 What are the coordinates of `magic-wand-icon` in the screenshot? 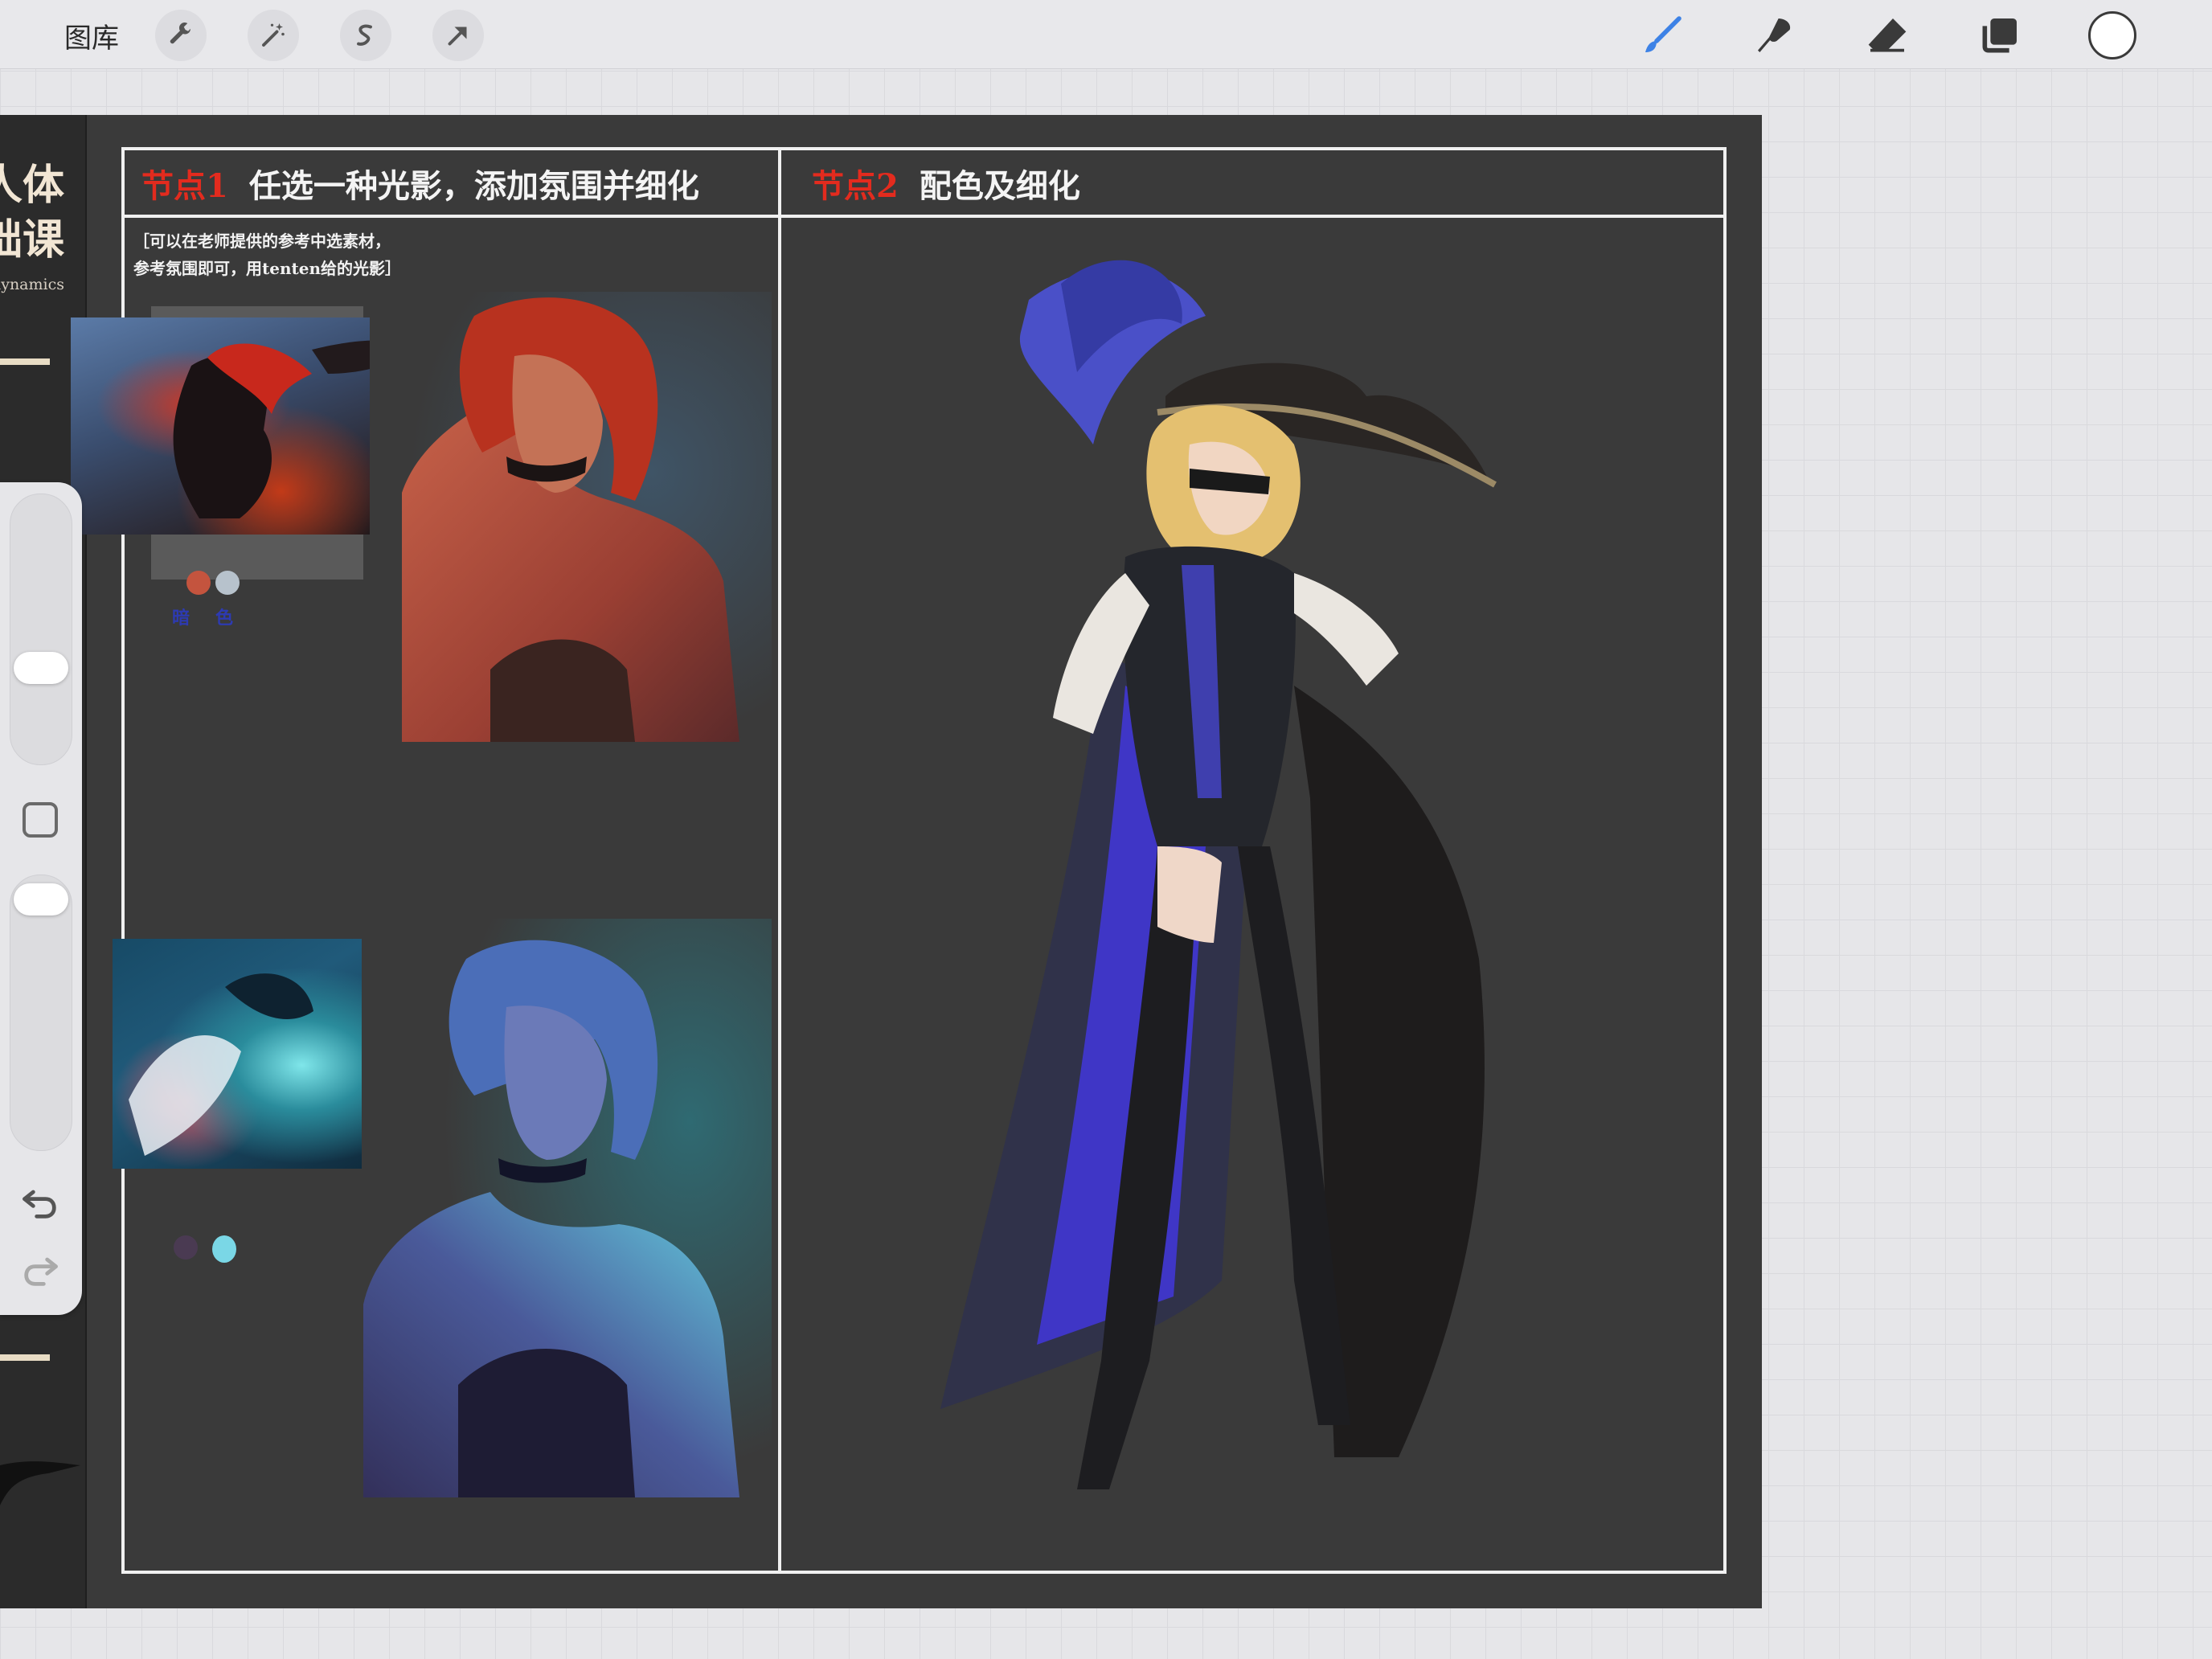 It's located at (273, 35).